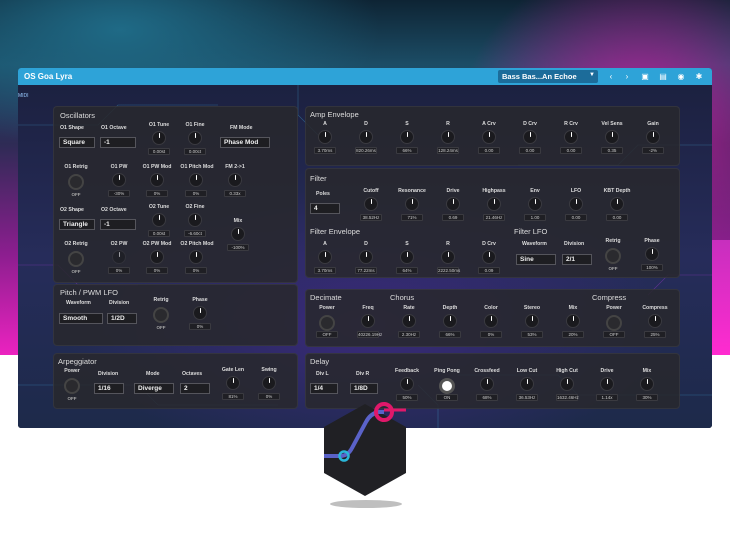 The height and width of the screenshot is (540, 730). I want to click on library-icon: ▤, so click(663, 76).